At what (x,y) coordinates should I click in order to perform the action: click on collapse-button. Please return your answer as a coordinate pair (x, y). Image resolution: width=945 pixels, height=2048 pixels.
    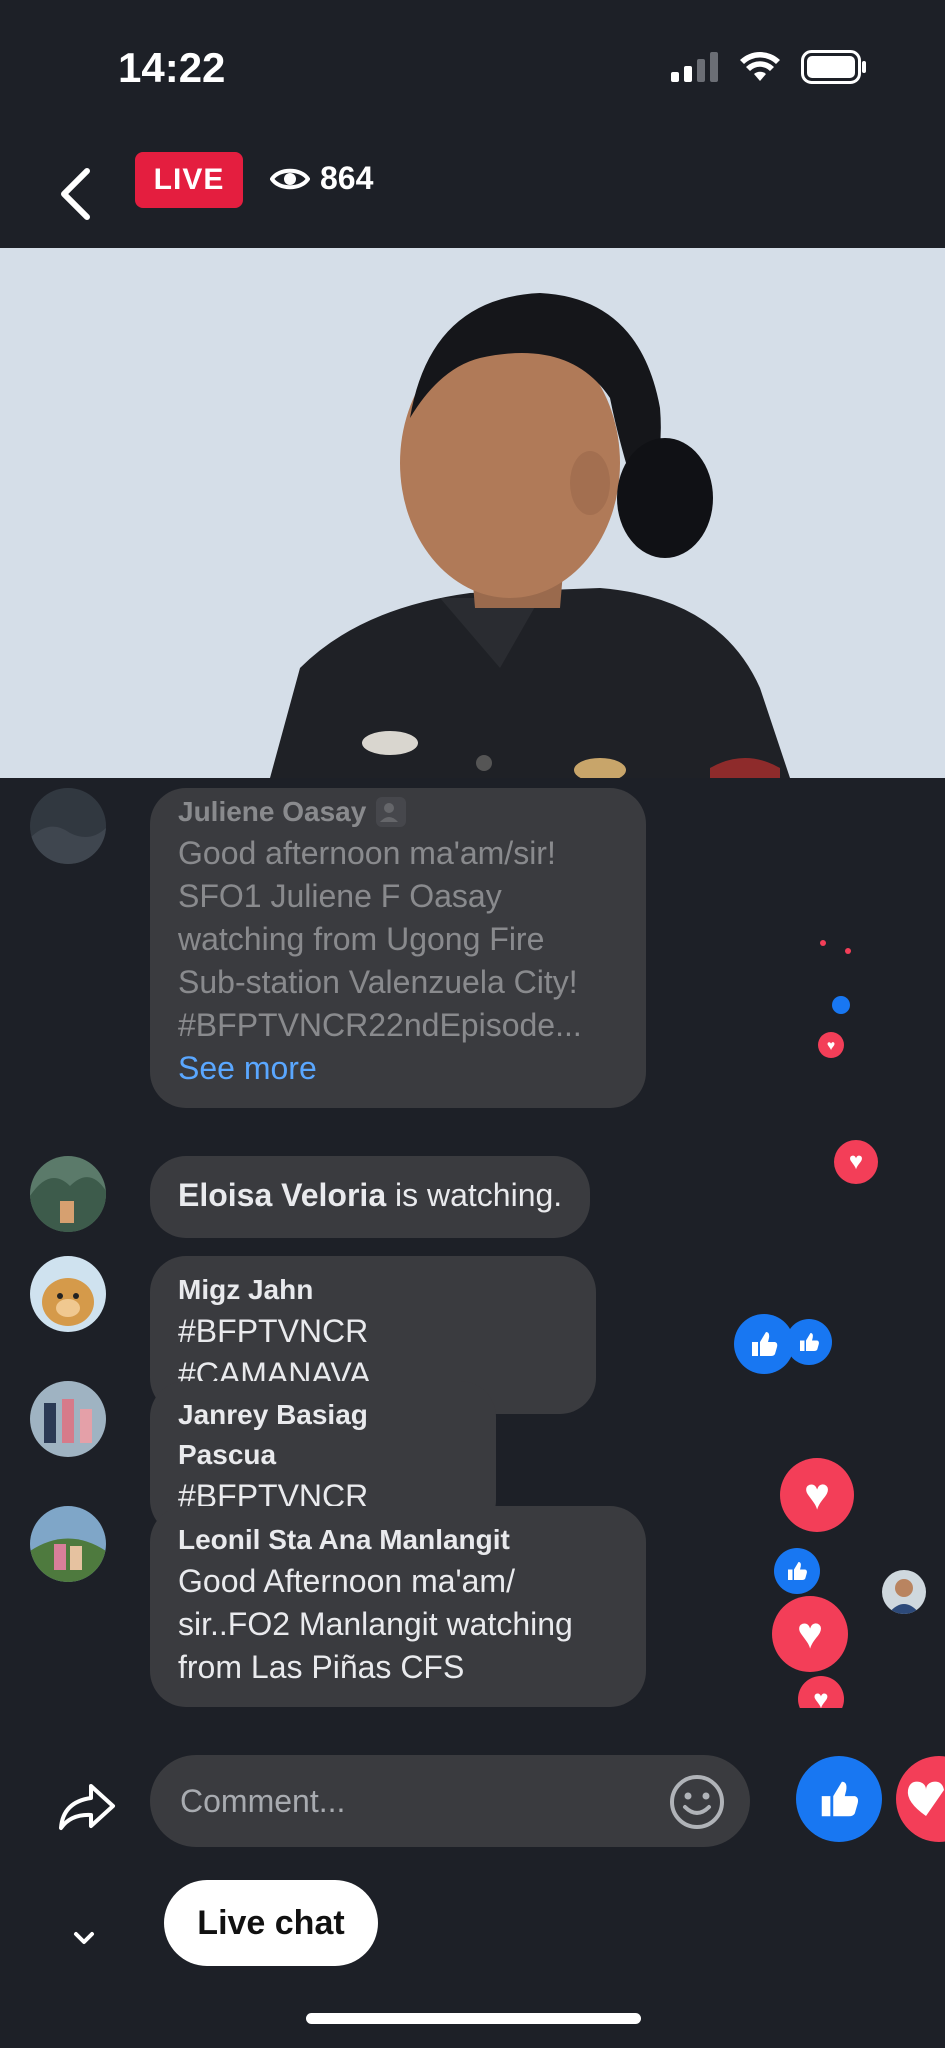
    Looking at the image, I should click on (84, 1938).